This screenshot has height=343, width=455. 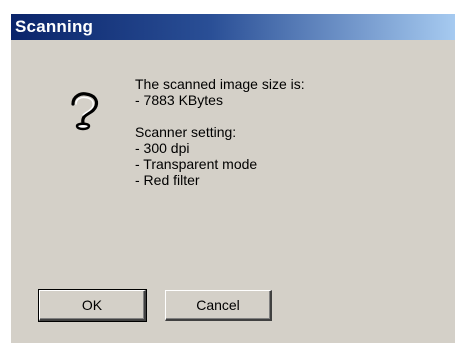 What do you see at coordinates (285, 116) in the screenshot?
I see `message-spacer` at bounding box center [285, 116].